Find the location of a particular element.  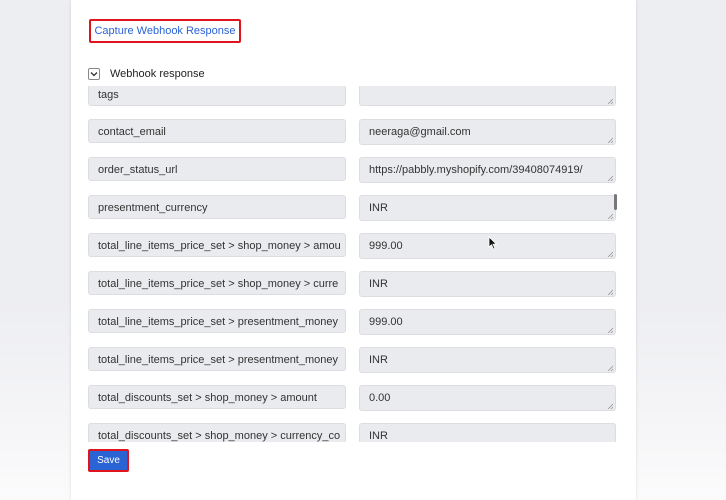

section-title: Webhook response is located at coordinates (157, 74).